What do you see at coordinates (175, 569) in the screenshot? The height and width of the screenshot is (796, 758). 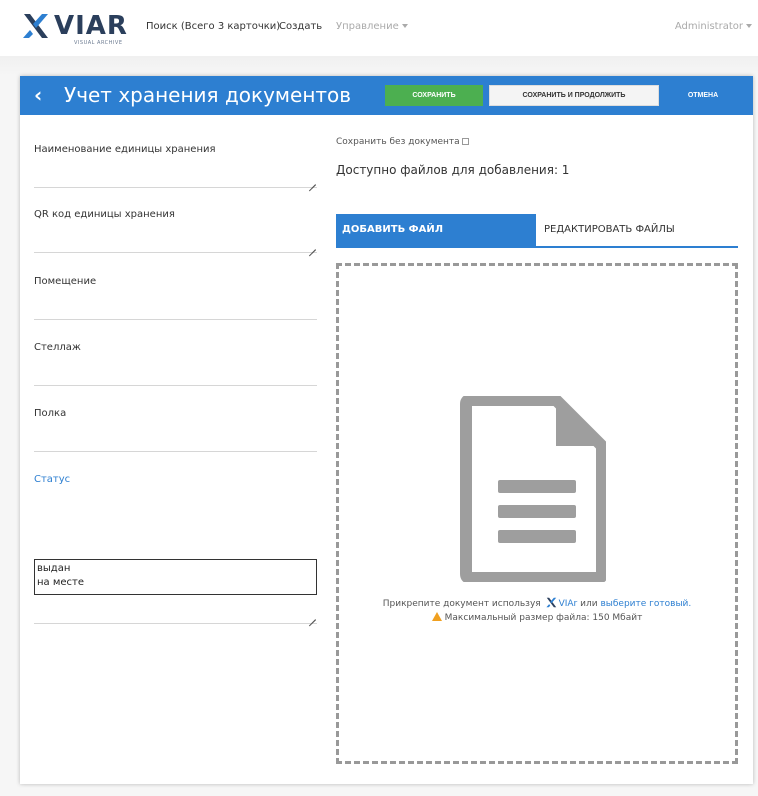 I see `status-option-issued: выдан` at bounding box center [175, 569].